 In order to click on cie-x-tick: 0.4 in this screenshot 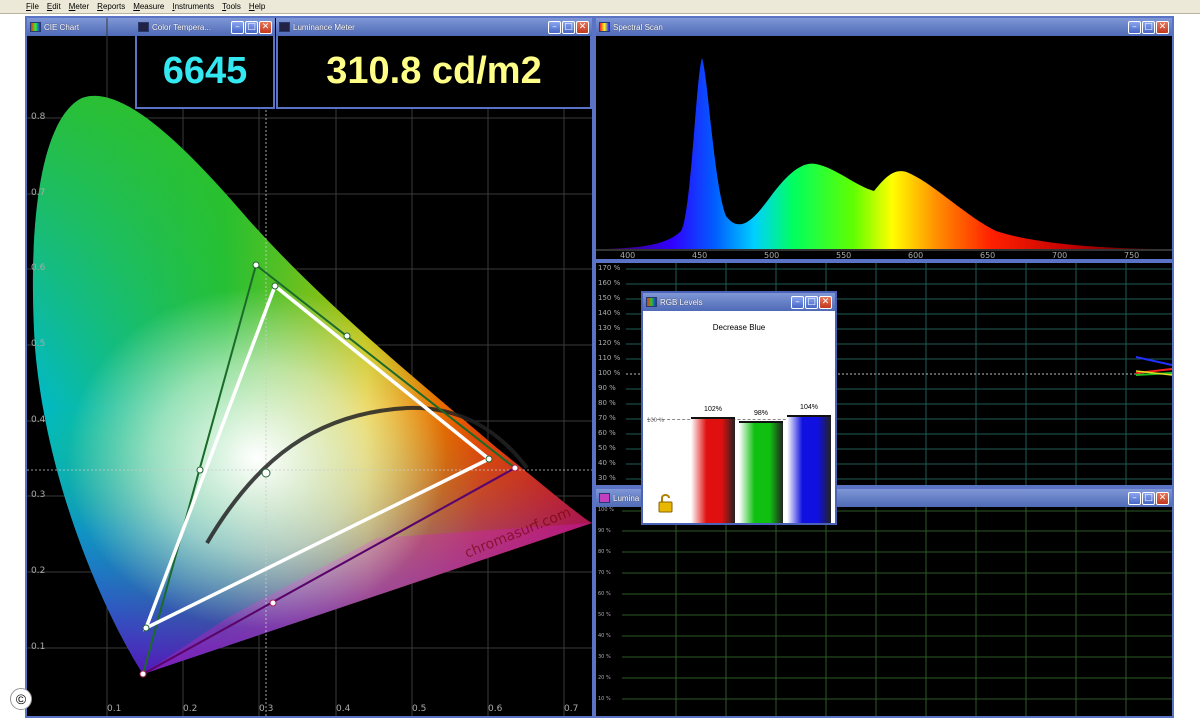, I will do `click(343, 709)`.